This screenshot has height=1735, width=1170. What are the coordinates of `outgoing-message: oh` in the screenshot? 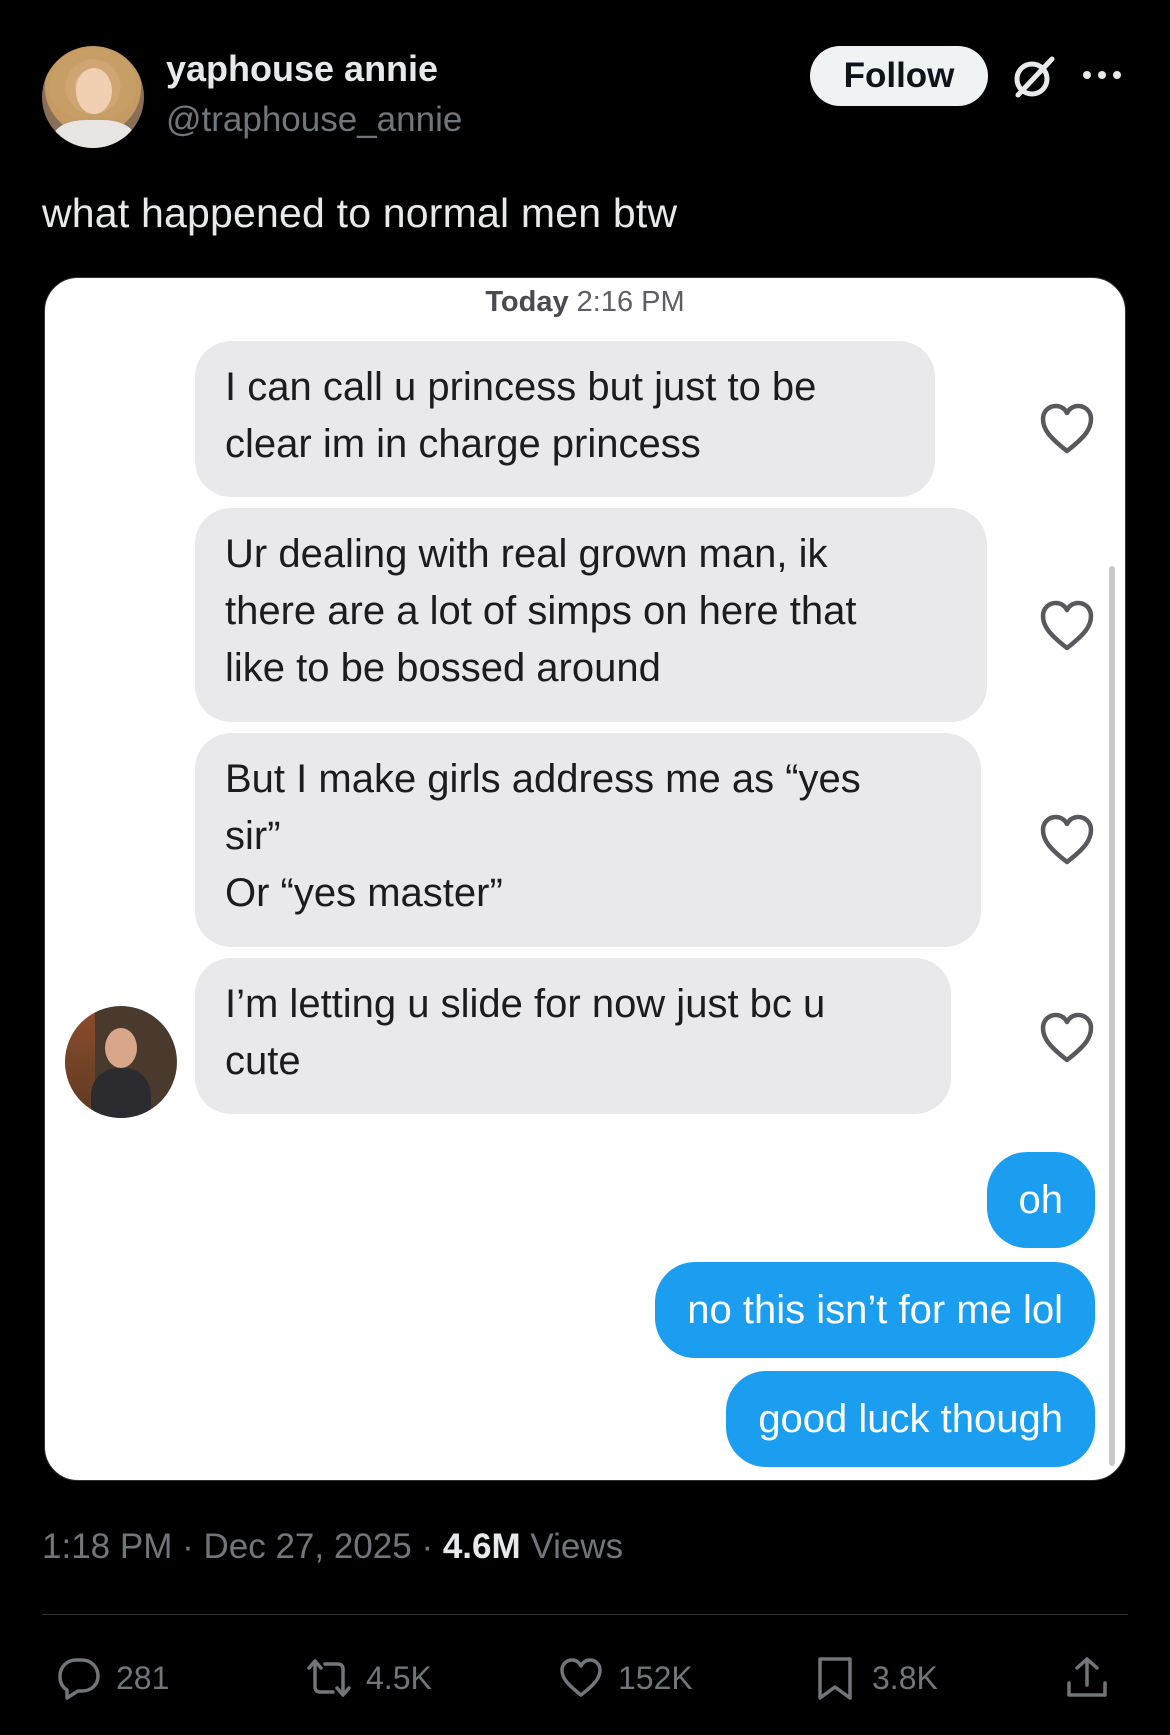 It's located at (1040, 1200).